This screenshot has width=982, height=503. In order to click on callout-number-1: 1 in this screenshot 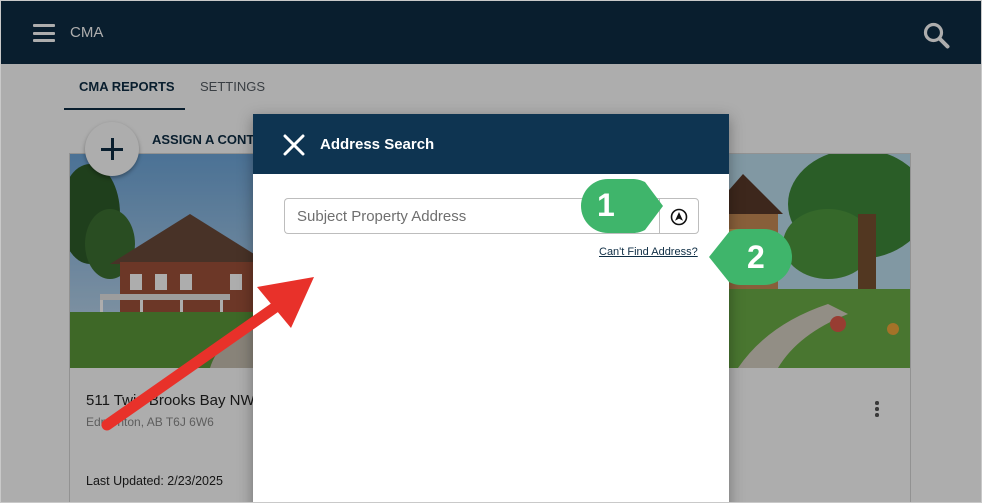, I will do `click(606, 205)`.